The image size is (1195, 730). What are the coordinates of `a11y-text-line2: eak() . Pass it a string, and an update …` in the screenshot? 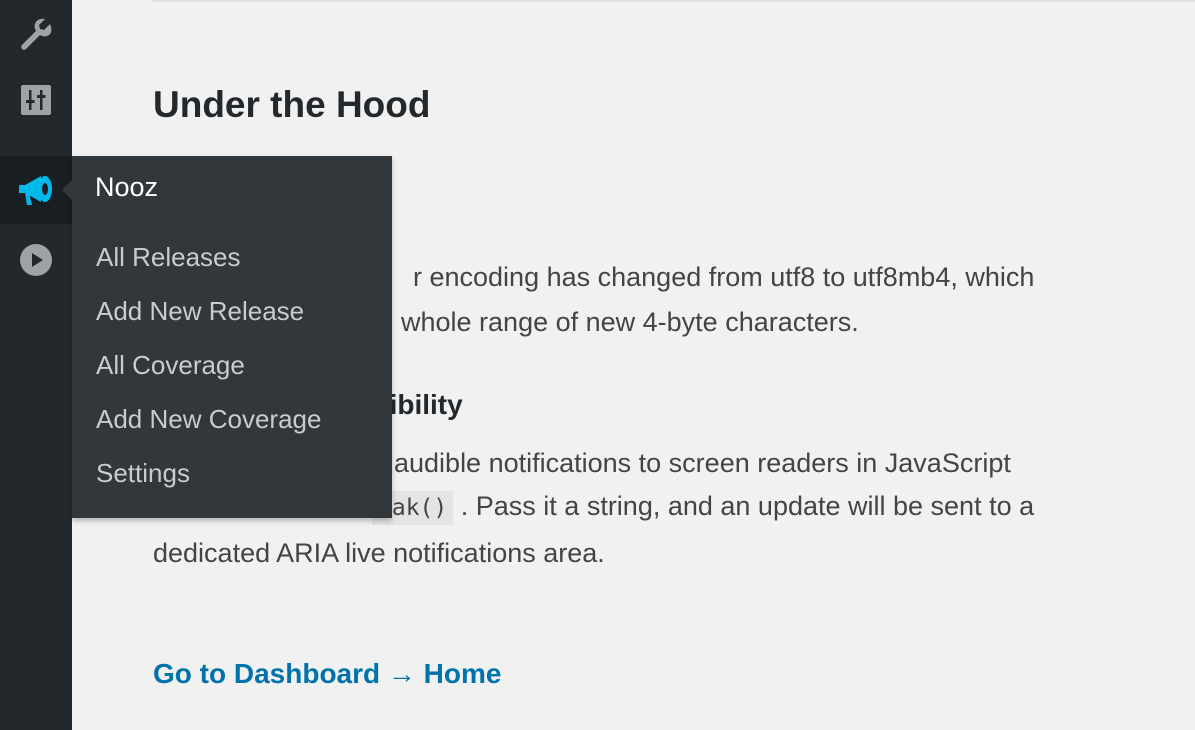 It's located at (752, 507).